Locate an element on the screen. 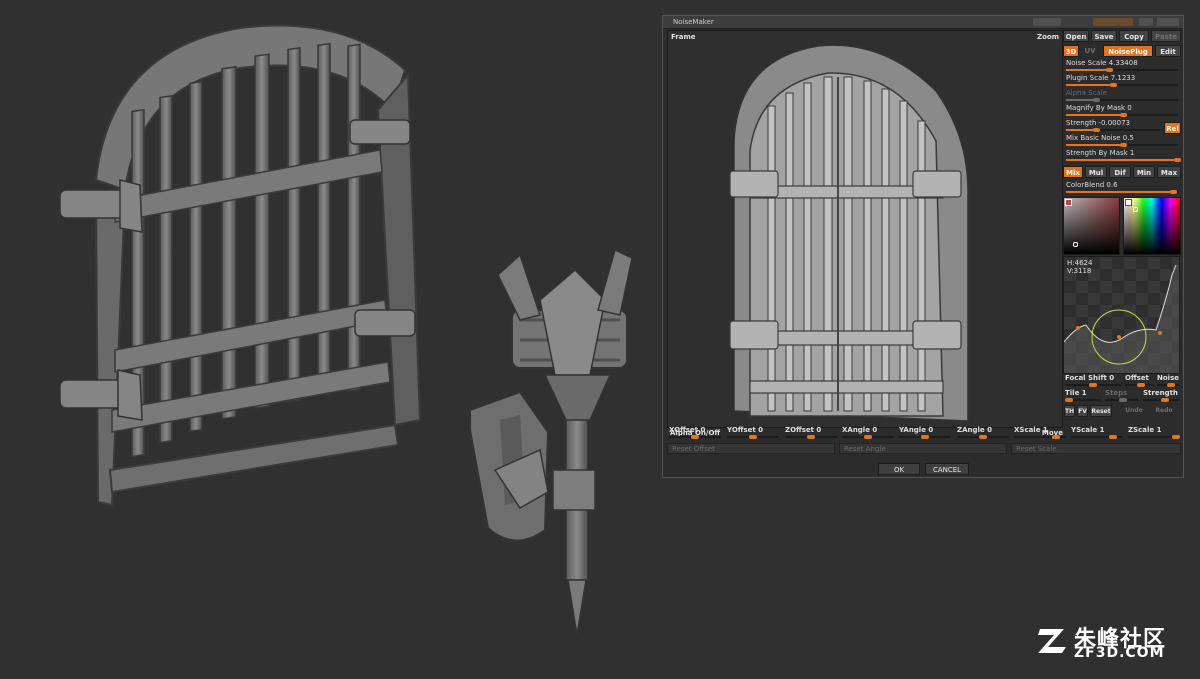 Image resolution: width=1200 pixels, height=679 pixels. dif-mode-button: Dif is located at coordinates (1120, 172).